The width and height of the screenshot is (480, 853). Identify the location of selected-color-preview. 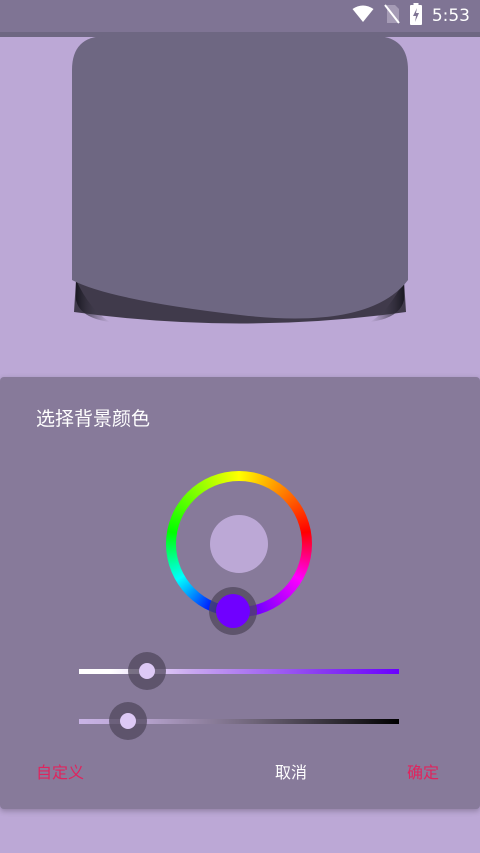
(239, 544).